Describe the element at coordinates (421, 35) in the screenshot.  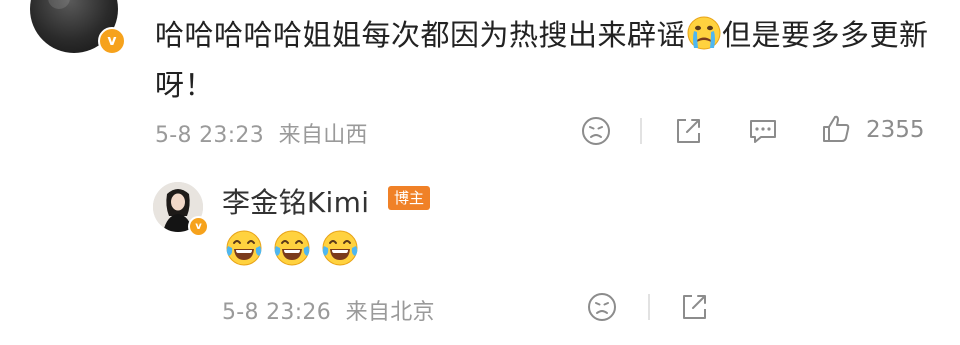
I see `comment-text-part1: 哈哈哈哈哈姐姐每次都因为热搜出来辟谣` at that location.